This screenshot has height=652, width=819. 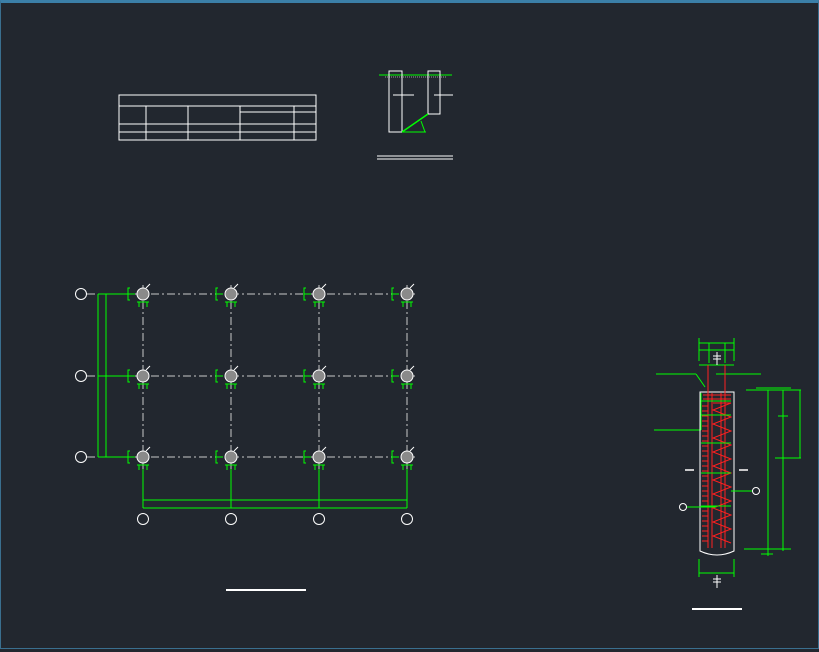 I want to click on schedule-table, so click(x=217, y=117).